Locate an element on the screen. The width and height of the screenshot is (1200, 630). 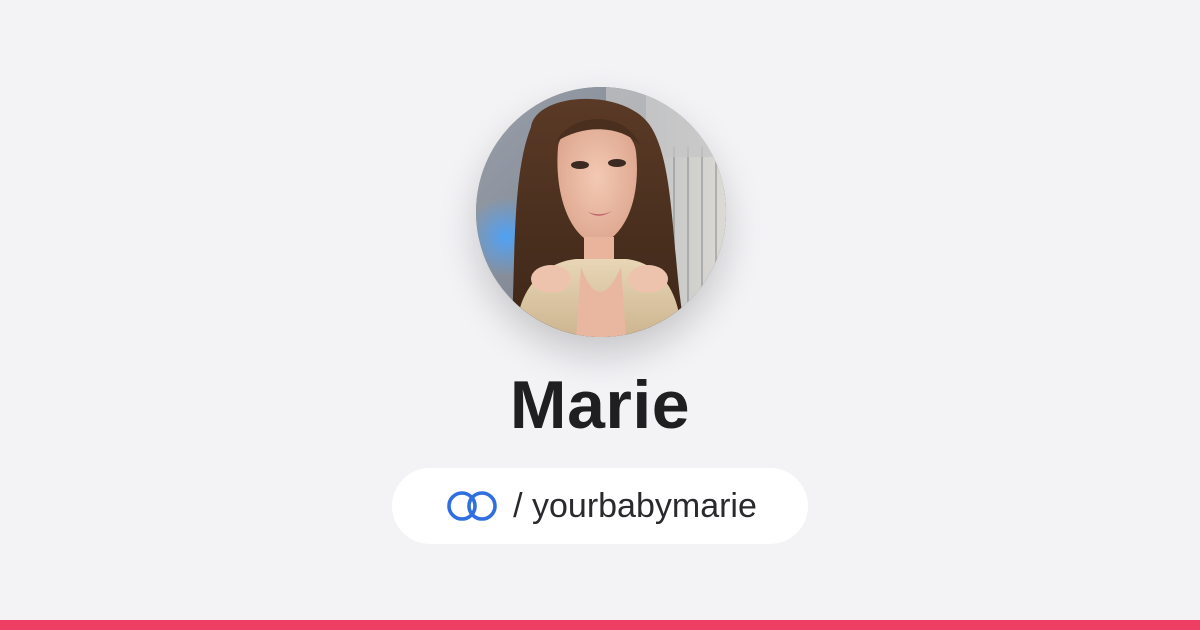
avatar-container is located at coordinates (601, 212).